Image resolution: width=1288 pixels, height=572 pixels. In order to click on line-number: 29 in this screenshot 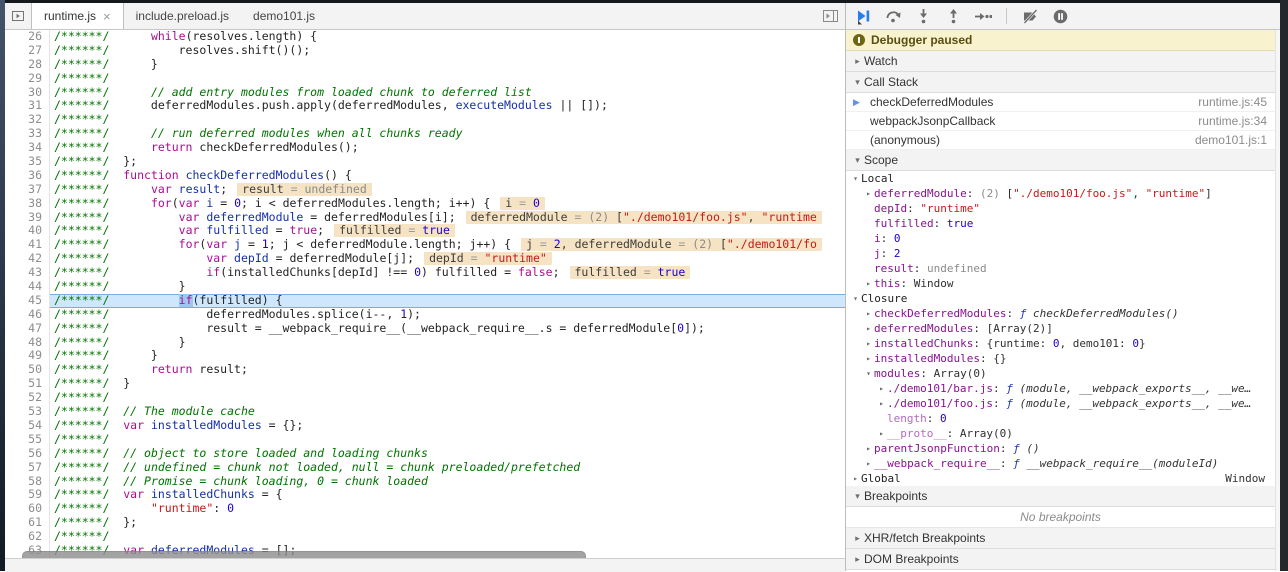, I will do `click(27, 78)`.